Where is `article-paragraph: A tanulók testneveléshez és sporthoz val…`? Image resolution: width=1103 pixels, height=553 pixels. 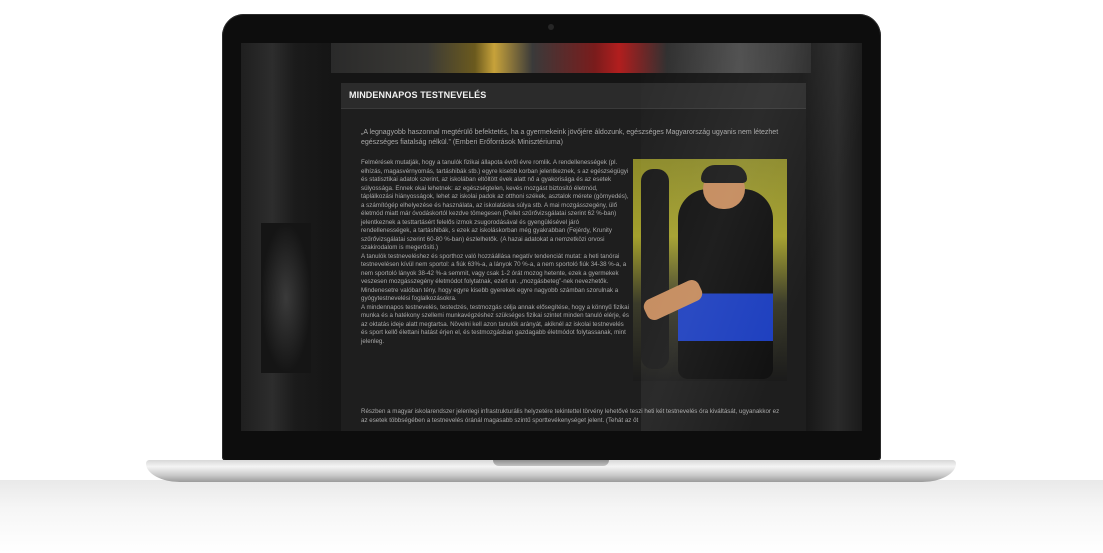
article-paragraph: A tanulók testneveléshez és sporthoz val… is located at coordinates (494, 277).